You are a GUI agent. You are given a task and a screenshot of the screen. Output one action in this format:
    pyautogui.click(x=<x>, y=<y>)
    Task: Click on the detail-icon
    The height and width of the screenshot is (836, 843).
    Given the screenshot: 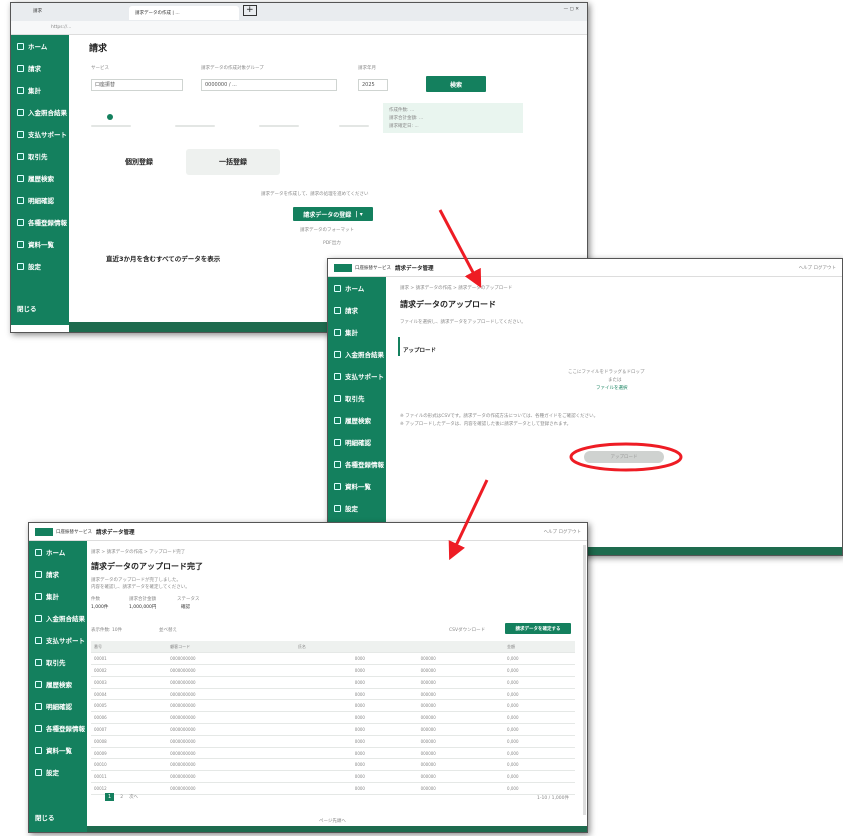 What is the action you would take?
    pyautogui.click(x=38, y=706)
    